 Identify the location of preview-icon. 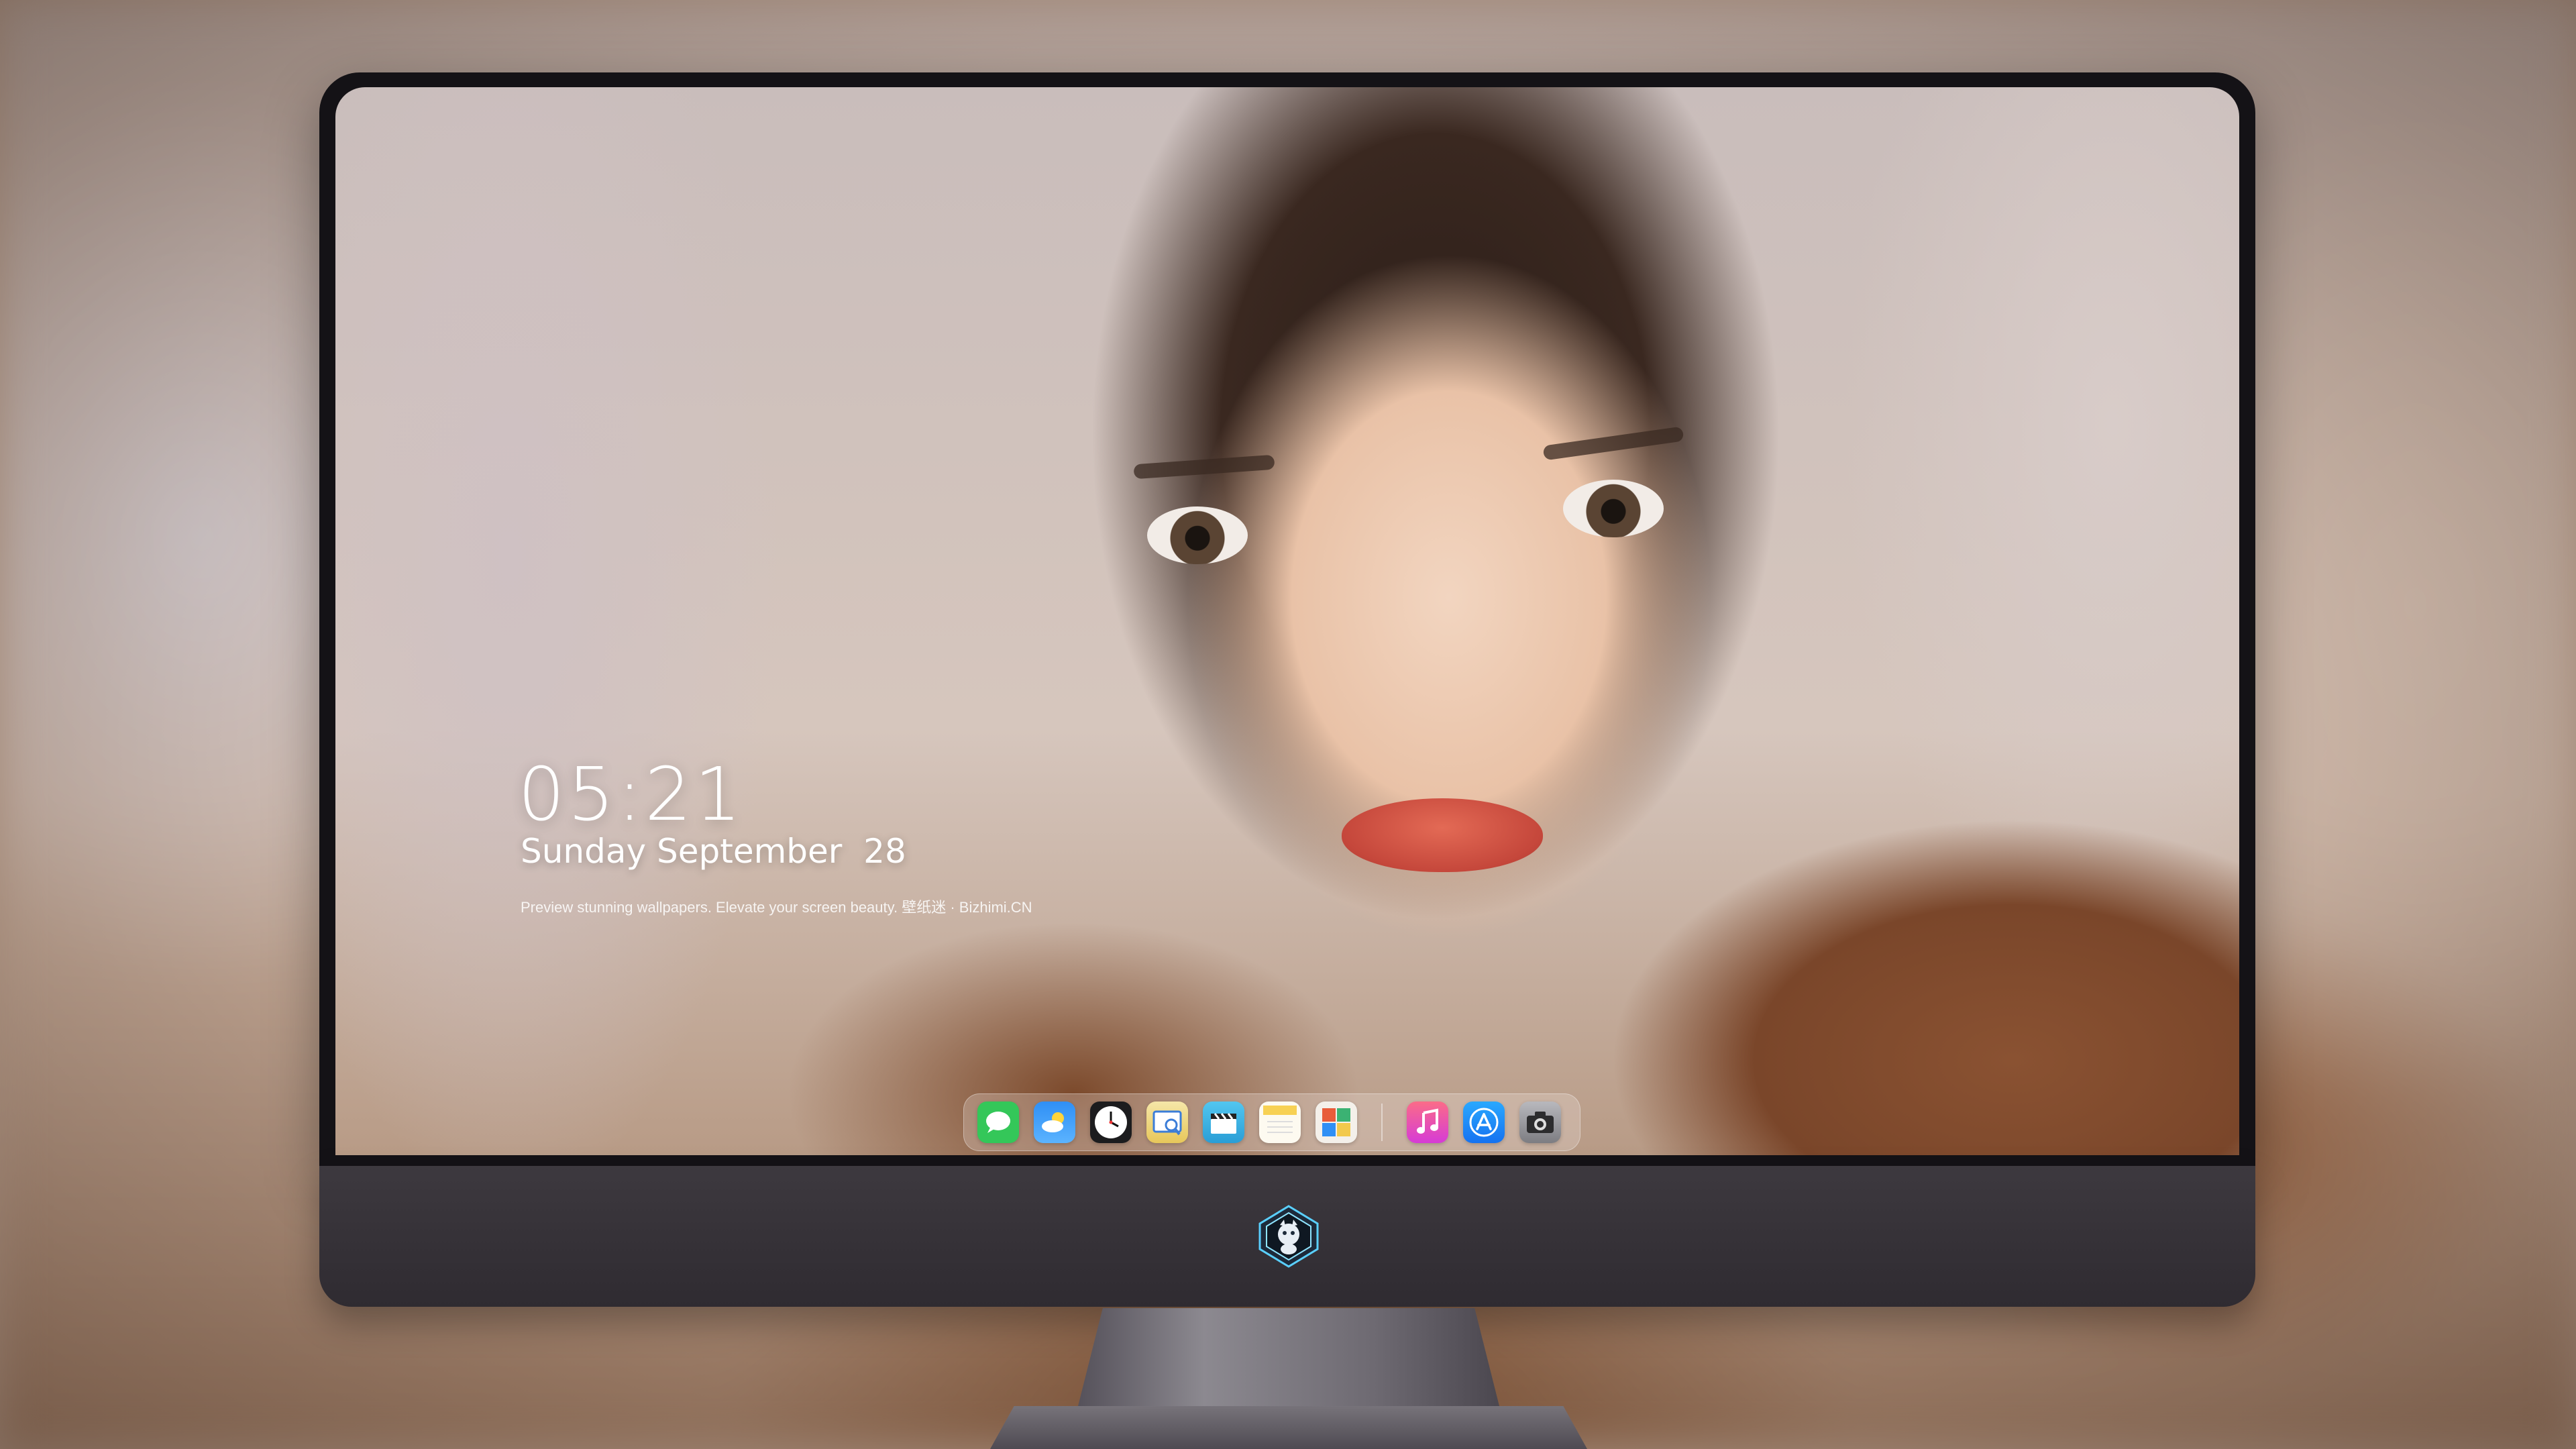
(1167, 1122).